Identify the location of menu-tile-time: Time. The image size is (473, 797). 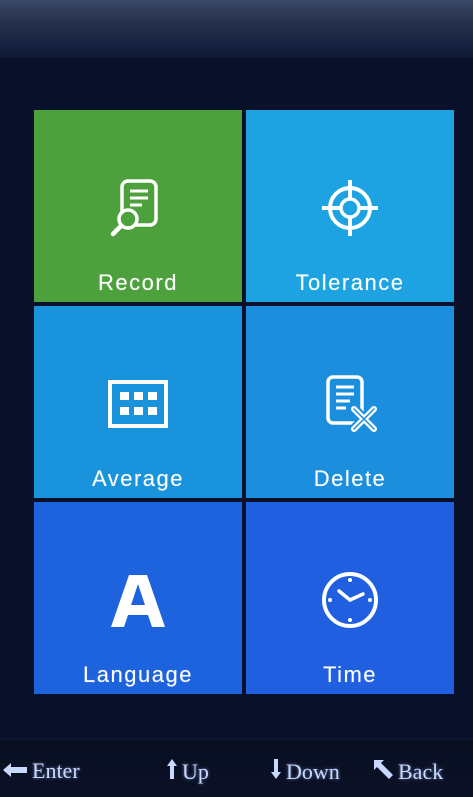
(350, 598).